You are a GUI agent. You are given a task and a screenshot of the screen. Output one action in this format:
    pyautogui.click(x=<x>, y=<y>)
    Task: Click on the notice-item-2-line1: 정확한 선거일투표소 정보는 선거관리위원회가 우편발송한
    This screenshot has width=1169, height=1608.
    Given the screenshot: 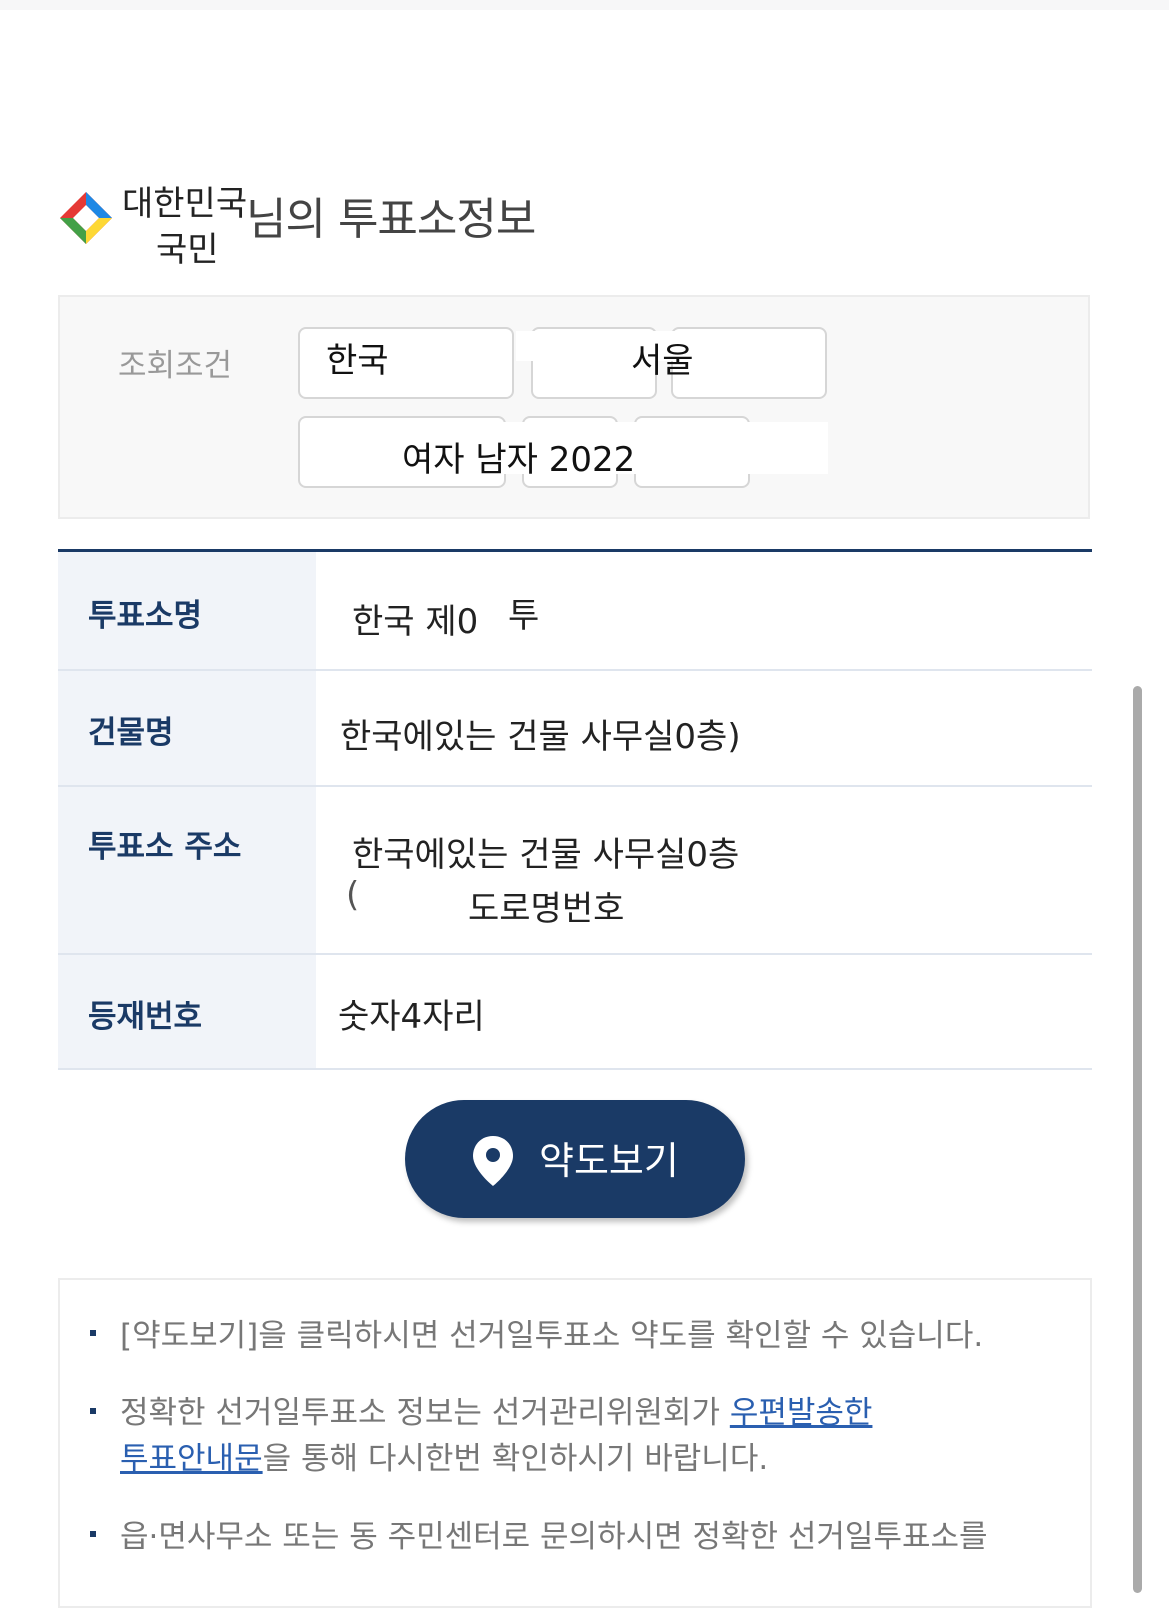 What is the action you would take?
    pyautogui.click(x=496, y=1409)
    